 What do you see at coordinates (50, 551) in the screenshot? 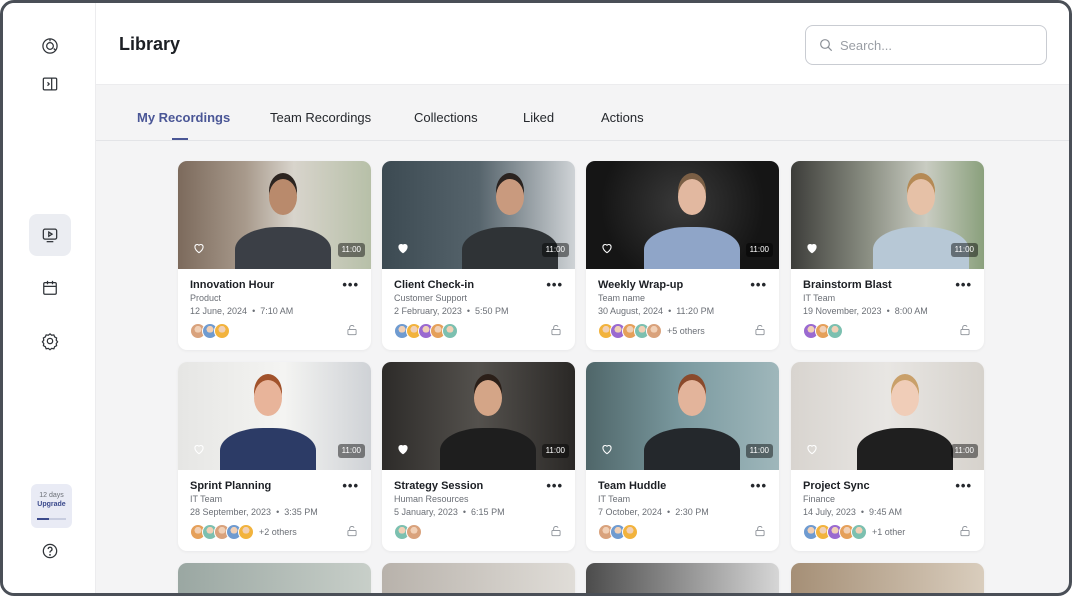
I see `help-icon` at bounding box center [50, 551].